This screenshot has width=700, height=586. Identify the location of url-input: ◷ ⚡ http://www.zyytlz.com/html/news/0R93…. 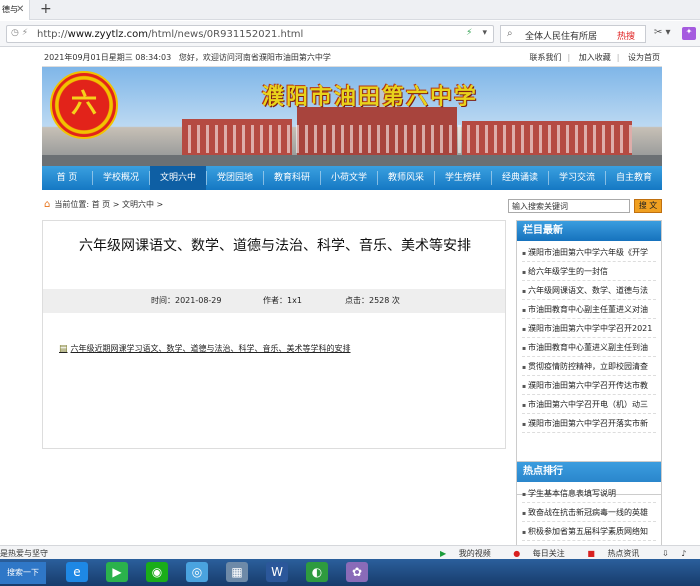
(250, 34).